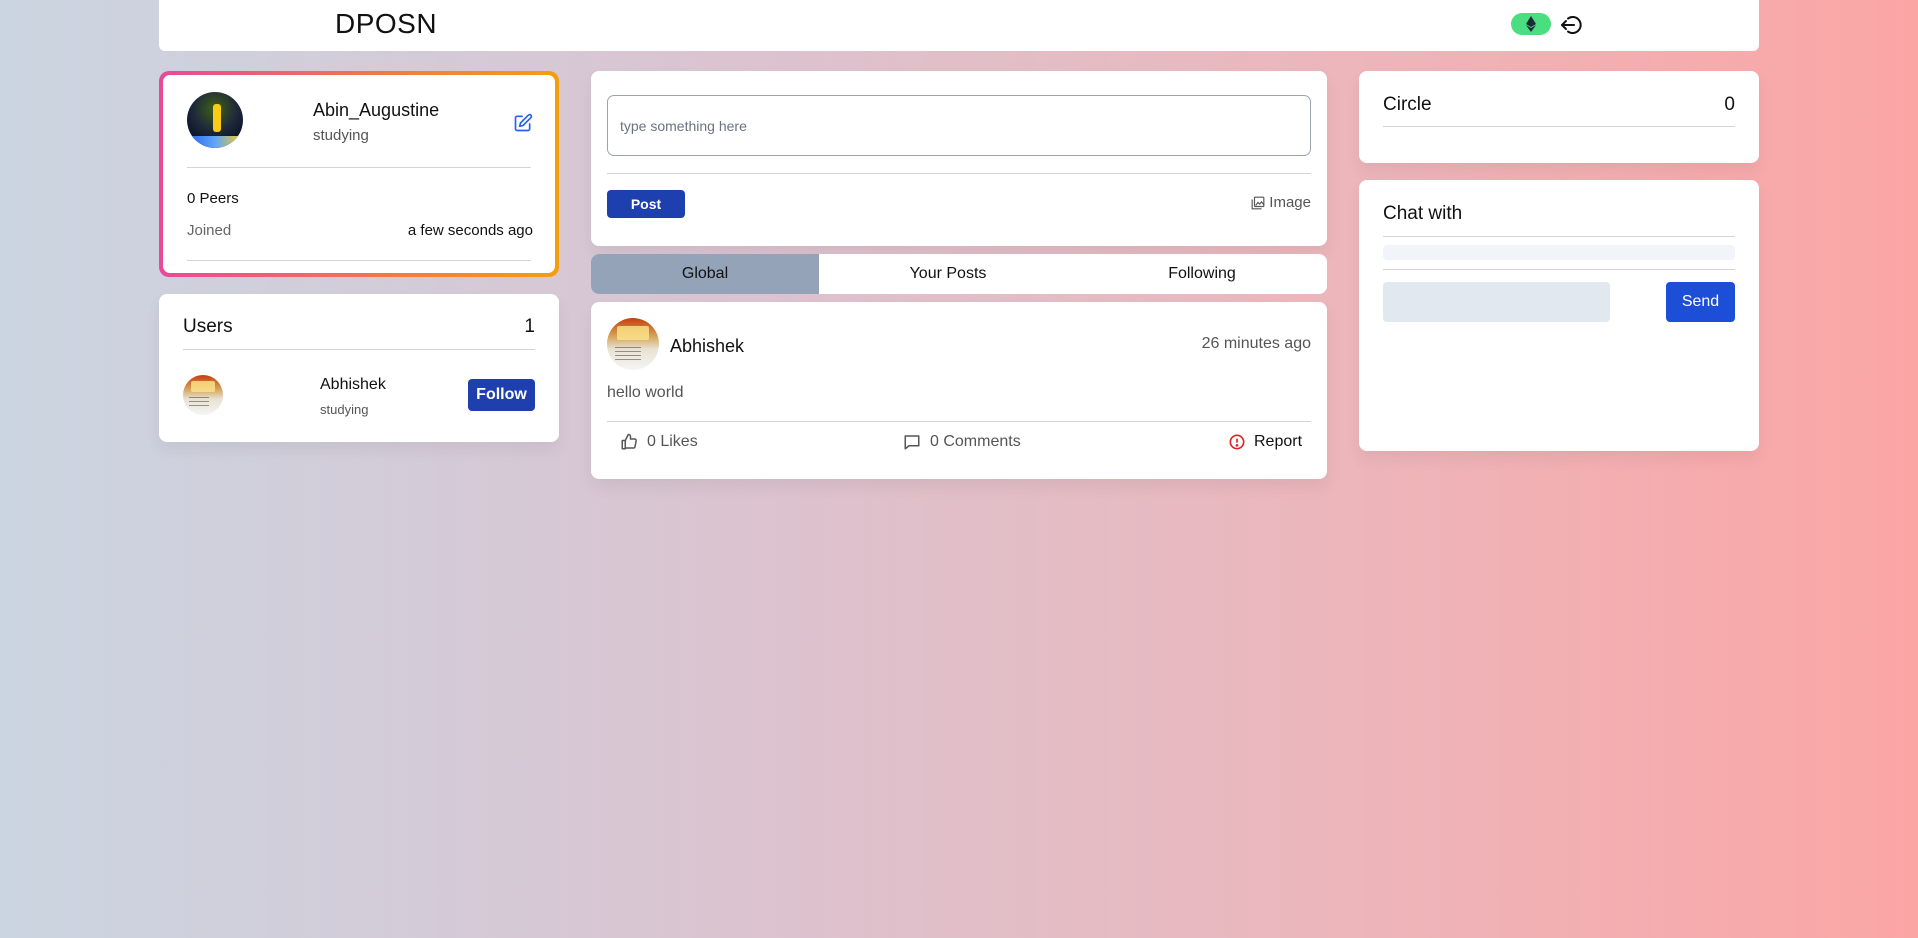  I want to click on report-label: Report, so click(1278, 441).